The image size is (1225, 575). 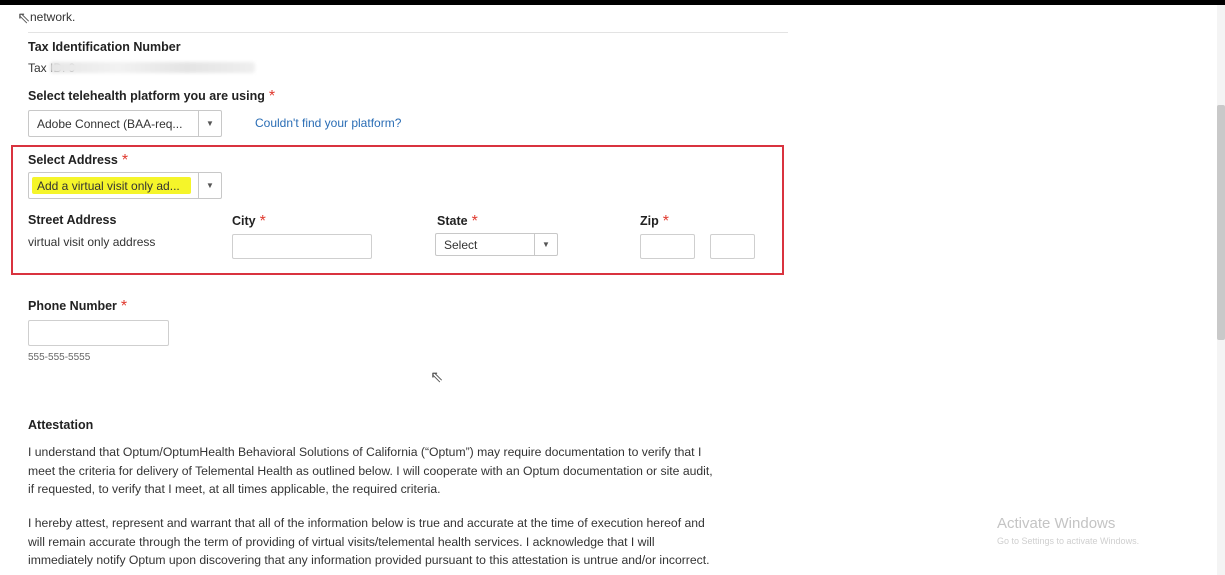 What do you see at coordinates (1221, 222) in the screenshot?
I see `scrollbar-thumb` at bounding box center [1221, 222].